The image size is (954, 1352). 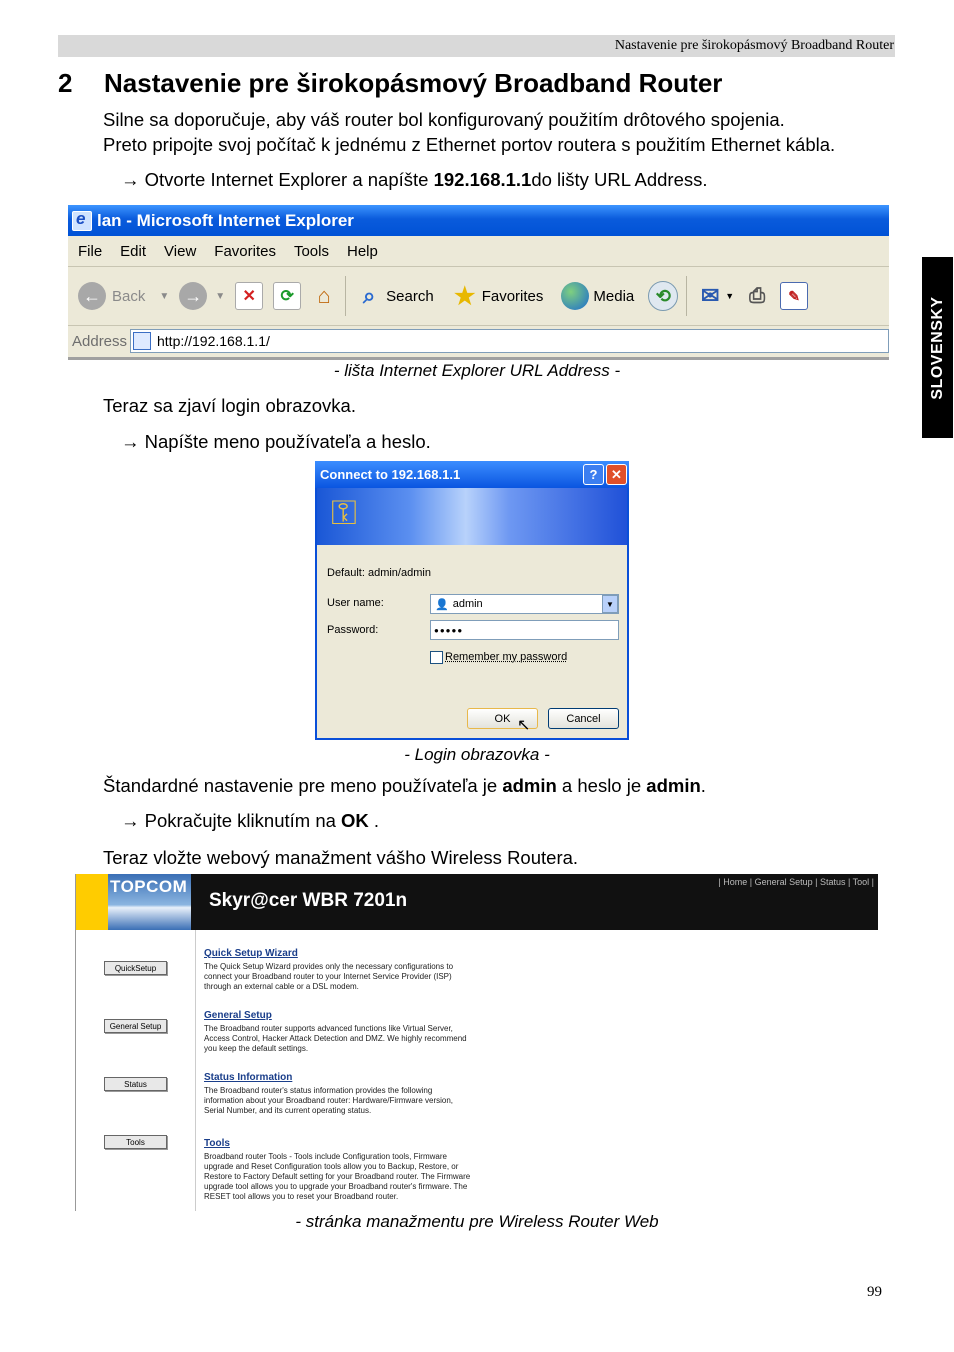 I want to click on remember-checkbox, so click(x=436, y=657).